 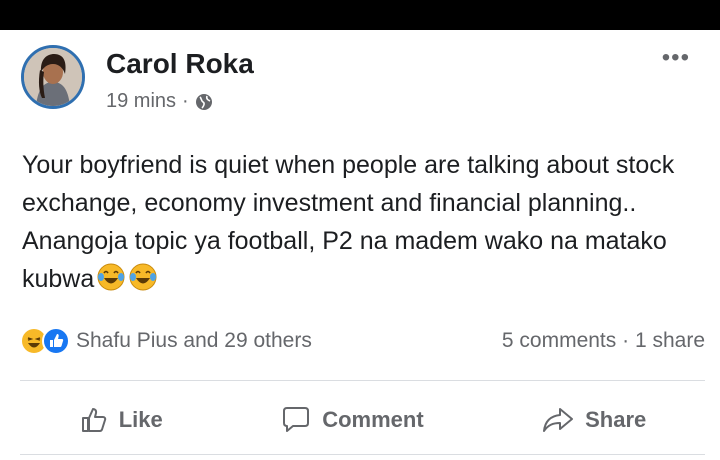 What do you see at coordinates (296, 420) in the screenshot?
I see `comment-bubble-icon` at bounding box center [296, 420].